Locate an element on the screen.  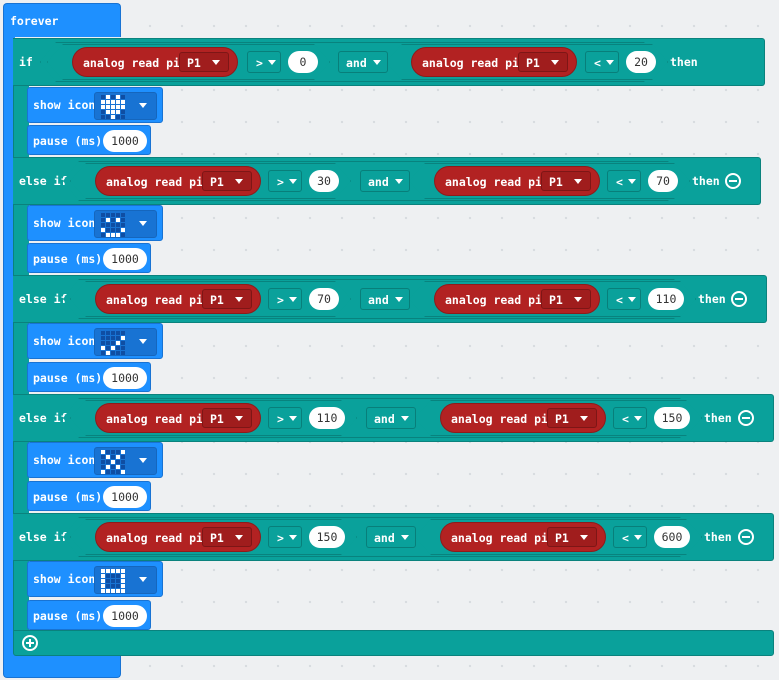
pin-value: P1 is located at coordinates (217, 419).